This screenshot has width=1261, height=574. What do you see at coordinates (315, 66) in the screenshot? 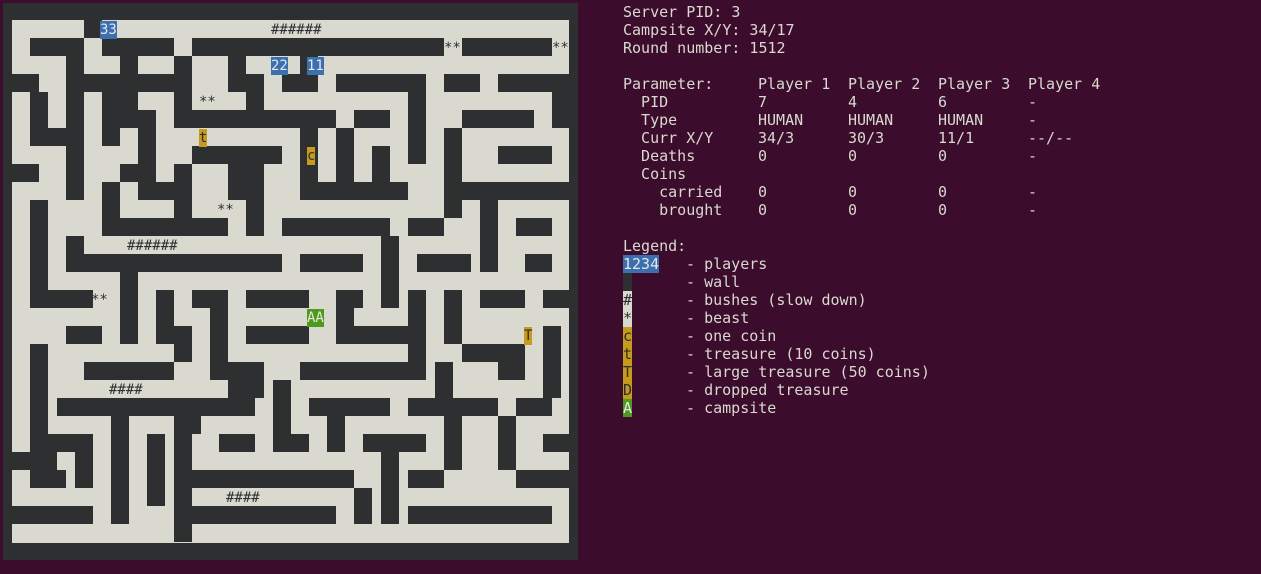
I see `player-1-marker: 11` at bounding box center [315, 66].